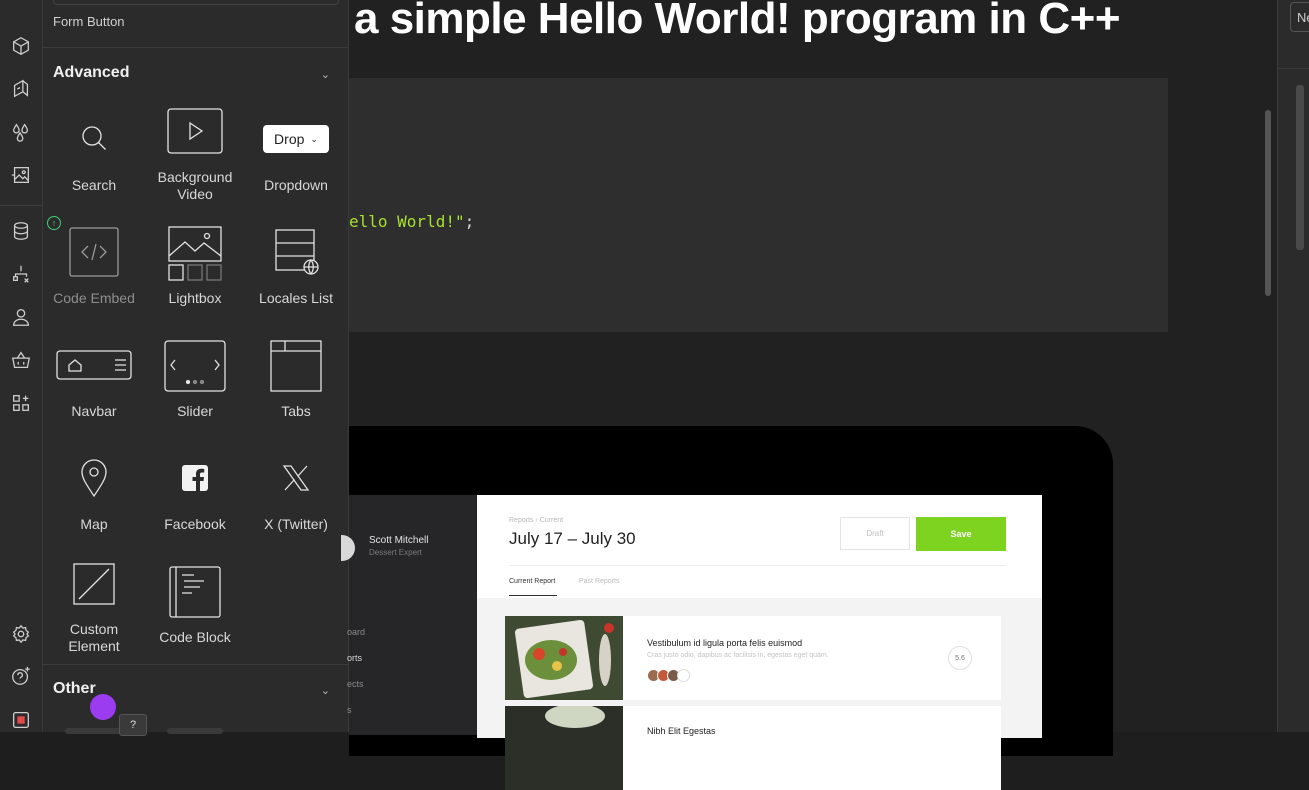  Describe the element at coordinates (133, 725) in the screenshot. I see `help-button: ?` at that location.